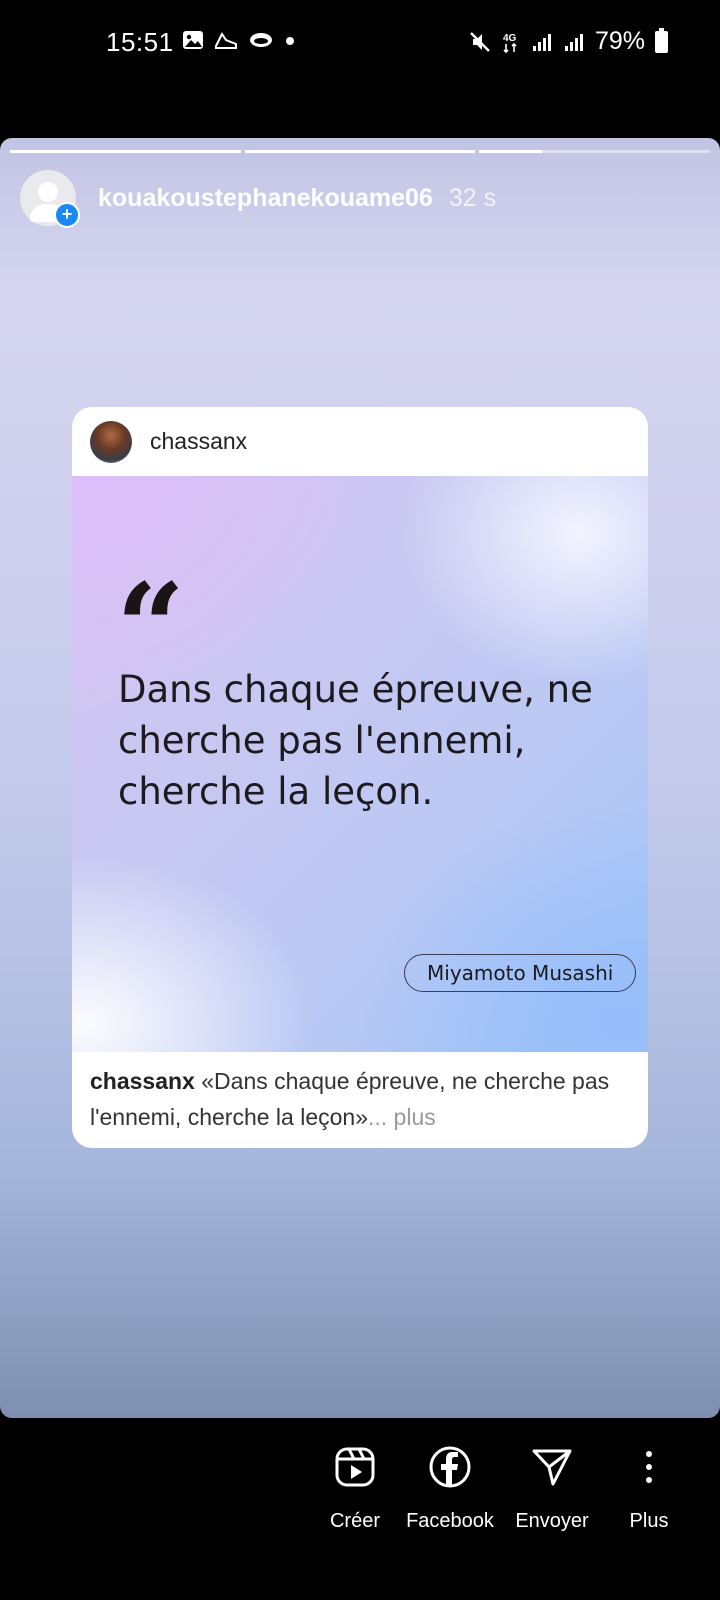  I want to click on mute-icon, so click(480, 41).